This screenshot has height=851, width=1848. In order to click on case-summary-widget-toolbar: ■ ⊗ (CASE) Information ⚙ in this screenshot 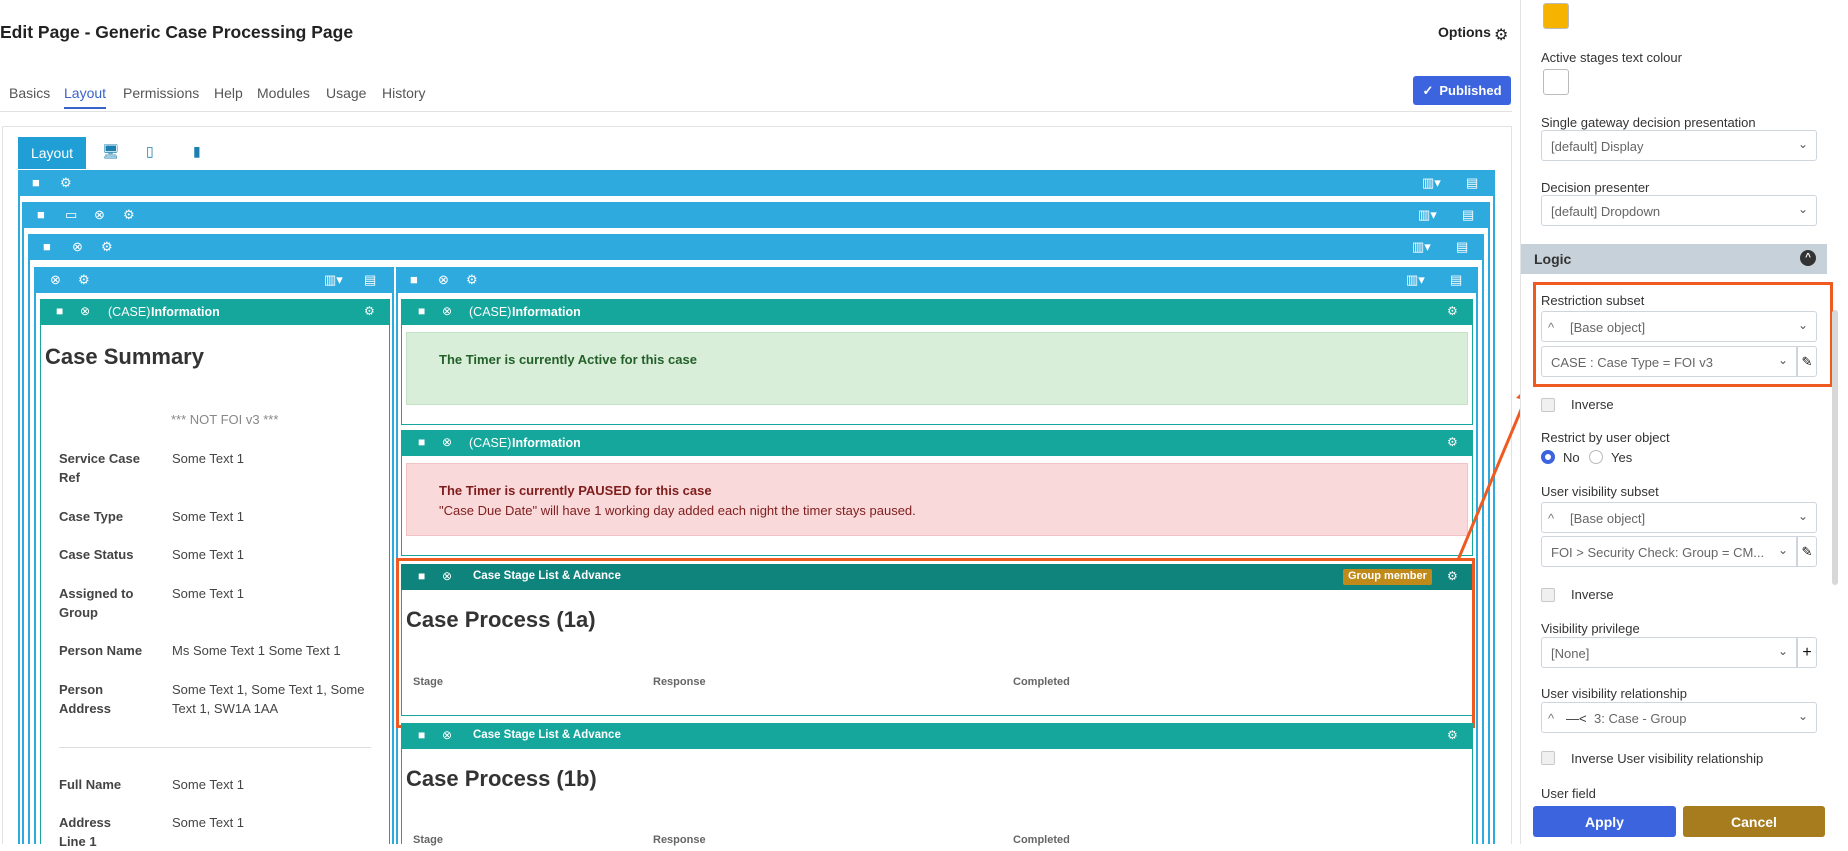, I will do `click(215, 312)`.